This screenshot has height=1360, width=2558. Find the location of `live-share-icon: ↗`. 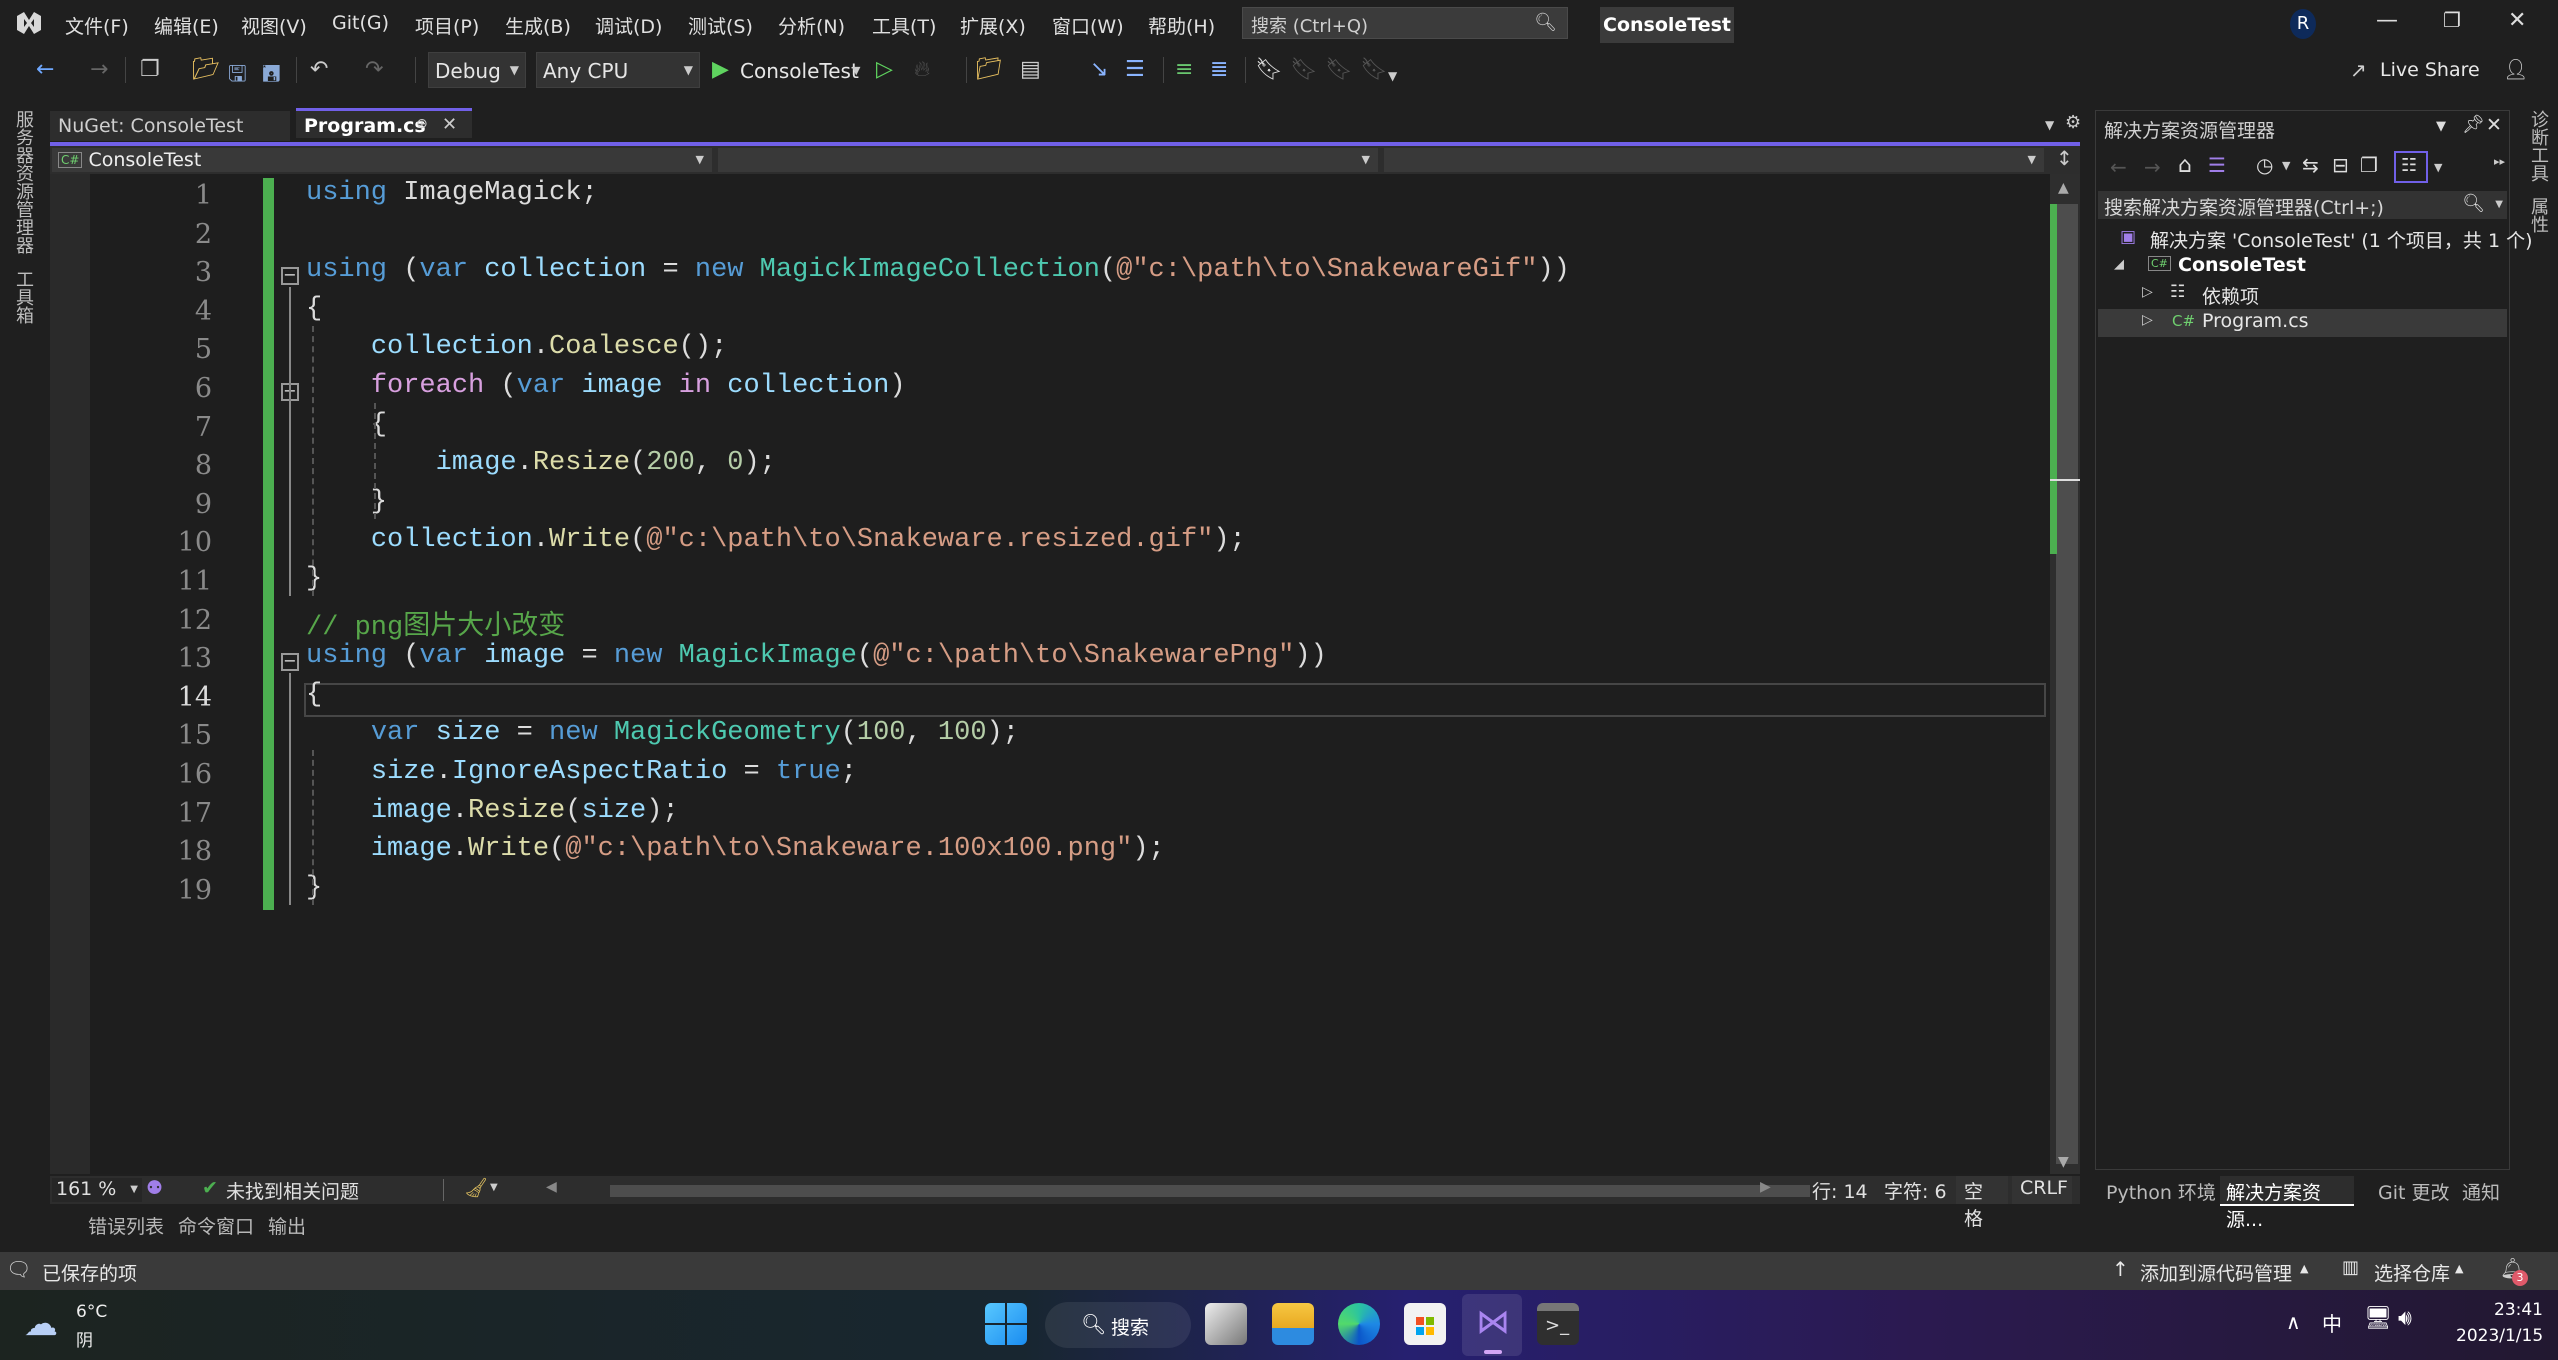

live-share-icon: ↗ is located at coordinates (2358, 70).